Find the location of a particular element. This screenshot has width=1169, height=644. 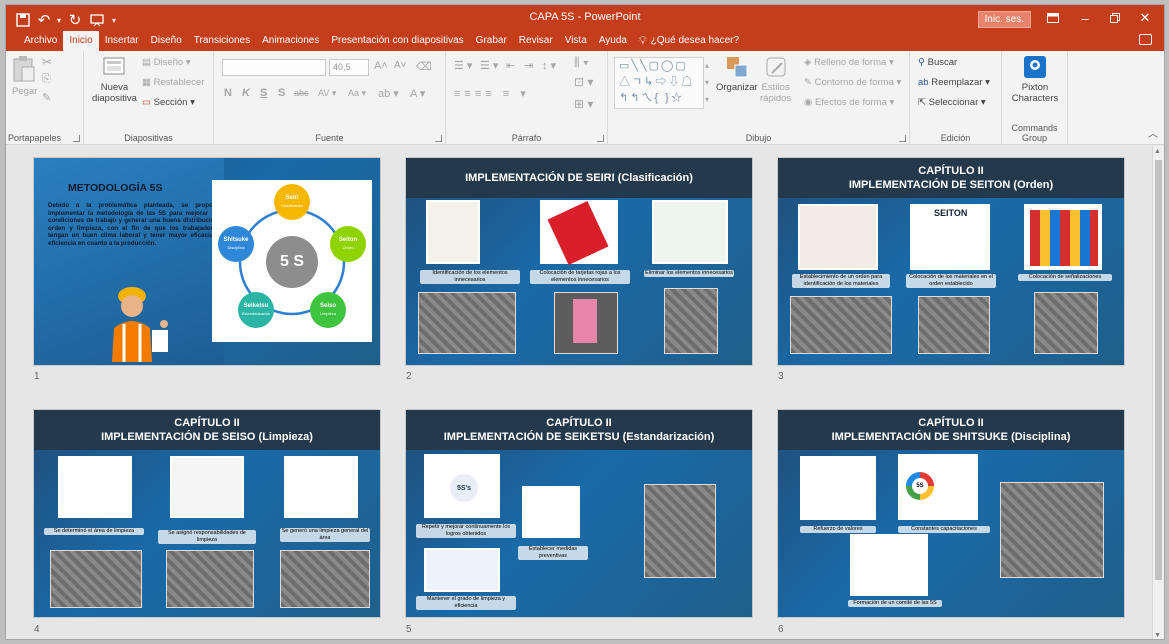

tab-archivo: Archivo is located at coordinates (40, 41).